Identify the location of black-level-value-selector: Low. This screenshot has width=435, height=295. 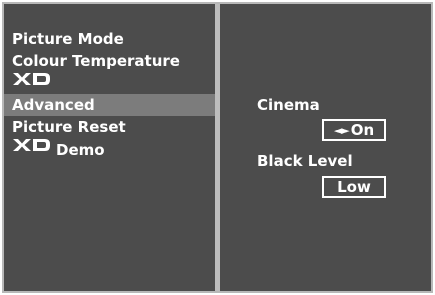
(354, 187).